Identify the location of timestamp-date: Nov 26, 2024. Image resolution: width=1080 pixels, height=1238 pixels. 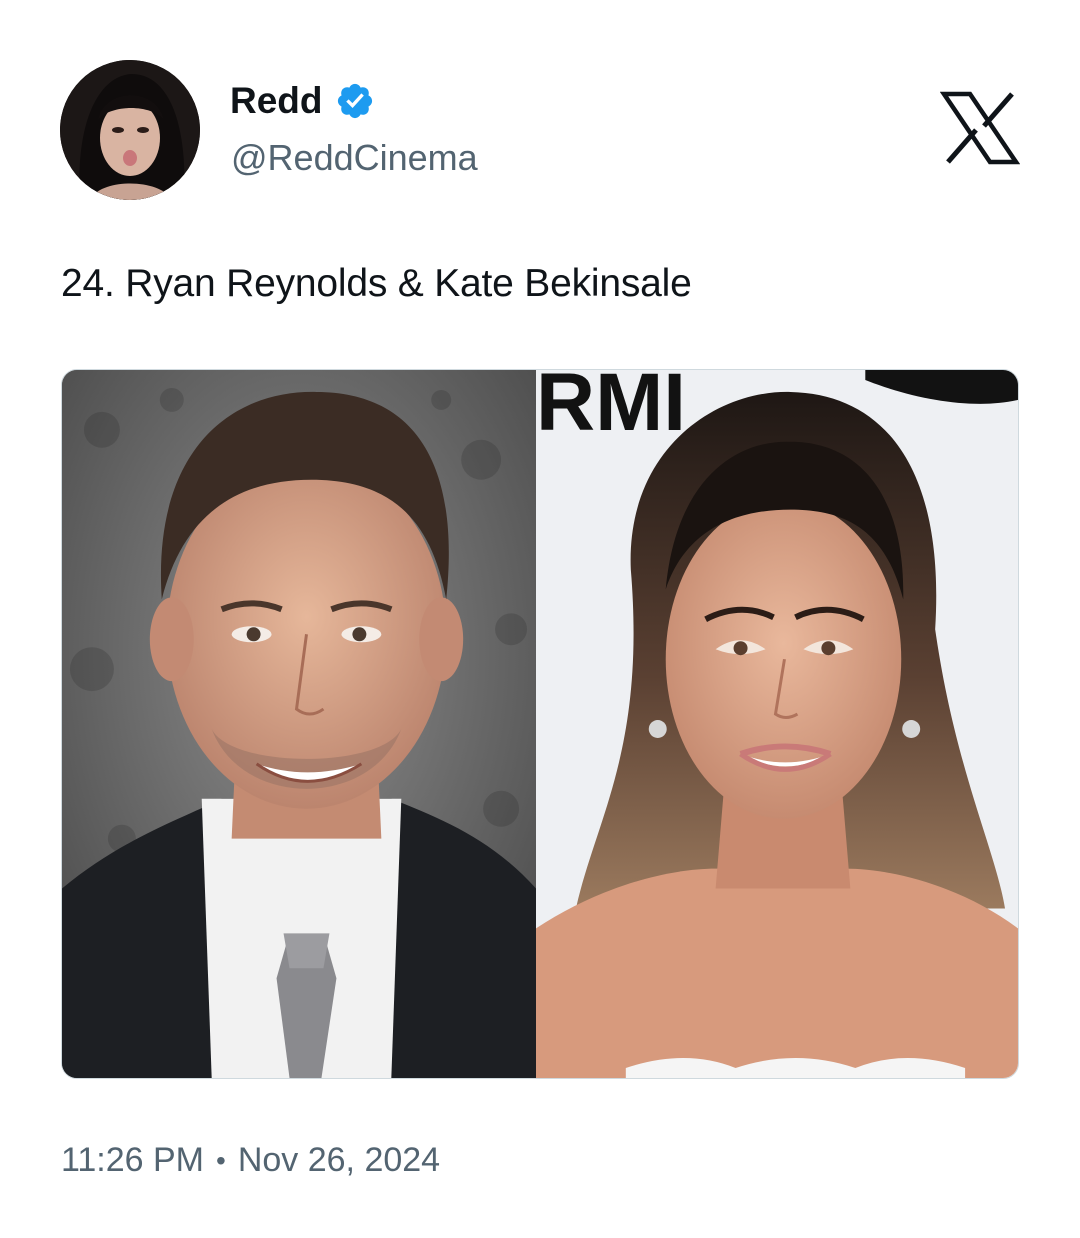
(339, 1160).